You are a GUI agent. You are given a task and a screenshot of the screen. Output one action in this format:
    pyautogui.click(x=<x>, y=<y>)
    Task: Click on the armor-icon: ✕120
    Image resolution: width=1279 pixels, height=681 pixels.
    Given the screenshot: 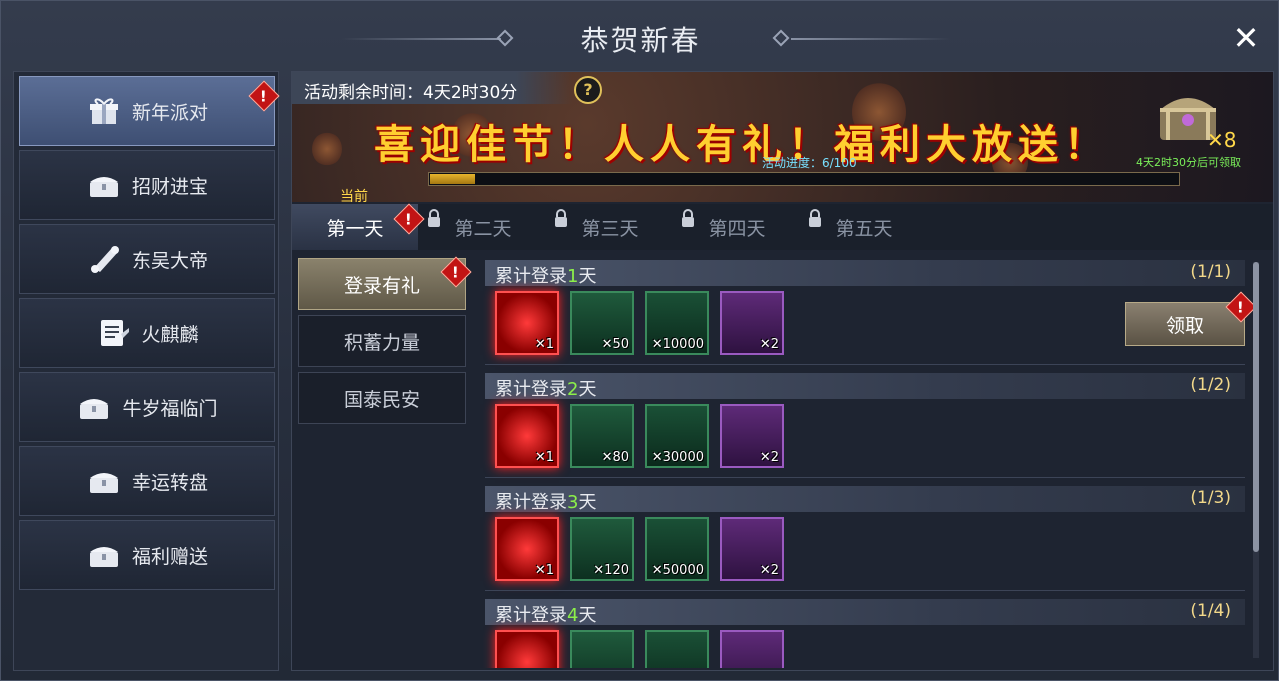 What is the action you would take?
    pyautogui.click(x=602, y=549)
    